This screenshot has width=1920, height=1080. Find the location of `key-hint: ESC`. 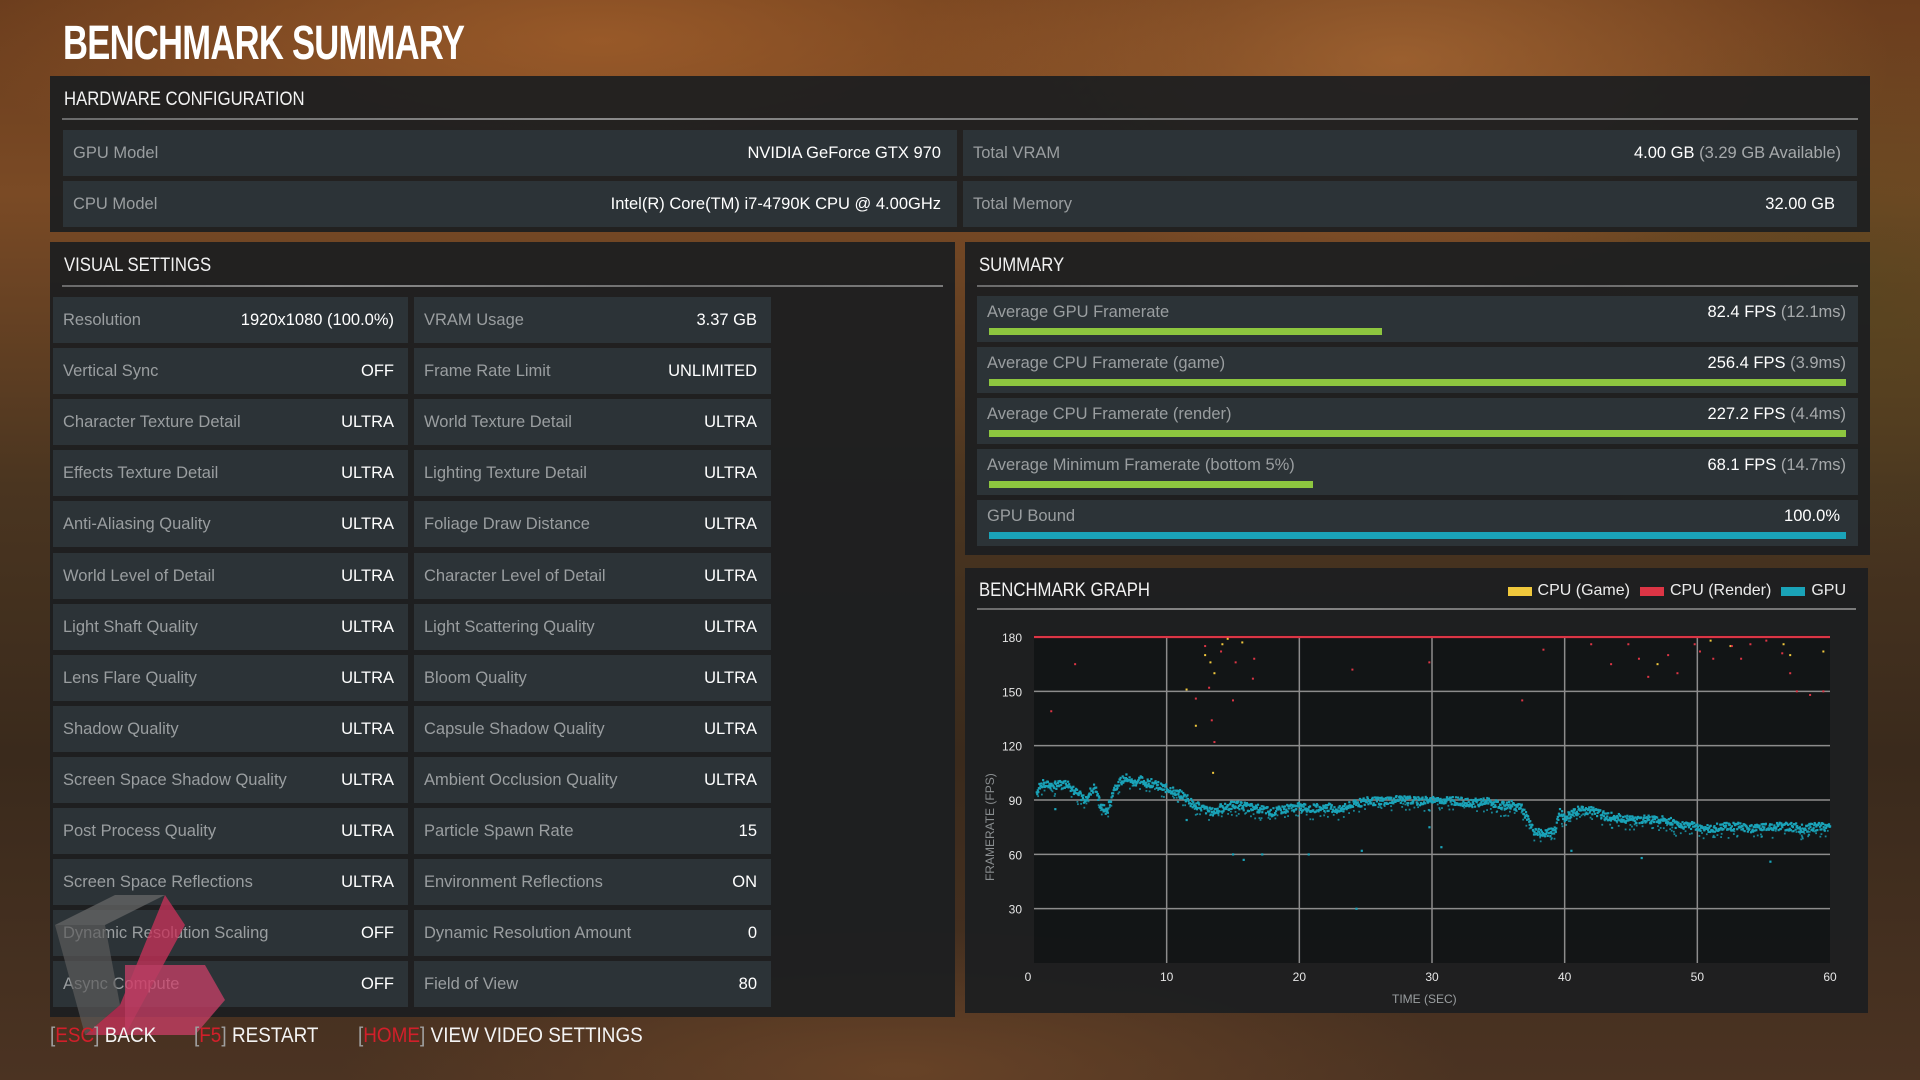

key-hint: ESC is located at coordinates (75, 1035).